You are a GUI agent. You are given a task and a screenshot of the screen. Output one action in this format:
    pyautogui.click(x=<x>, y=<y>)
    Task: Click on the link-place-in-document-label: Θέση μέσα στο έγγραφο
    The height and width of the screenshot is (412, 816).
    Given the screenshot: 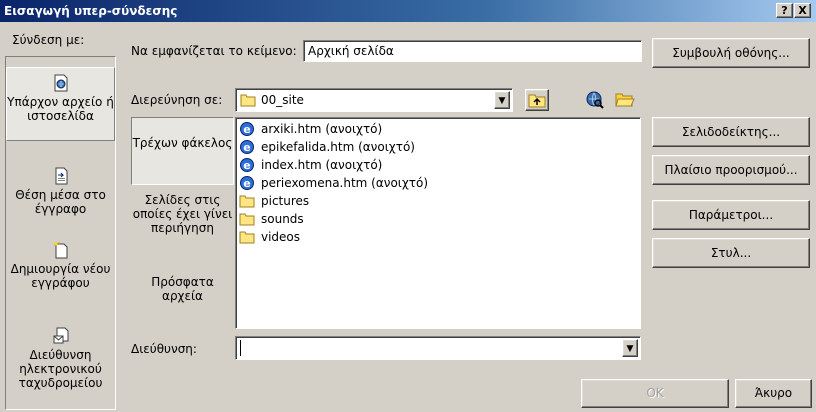 What is the action you would take?
    pyautogui.click(x=60, y=202)
    